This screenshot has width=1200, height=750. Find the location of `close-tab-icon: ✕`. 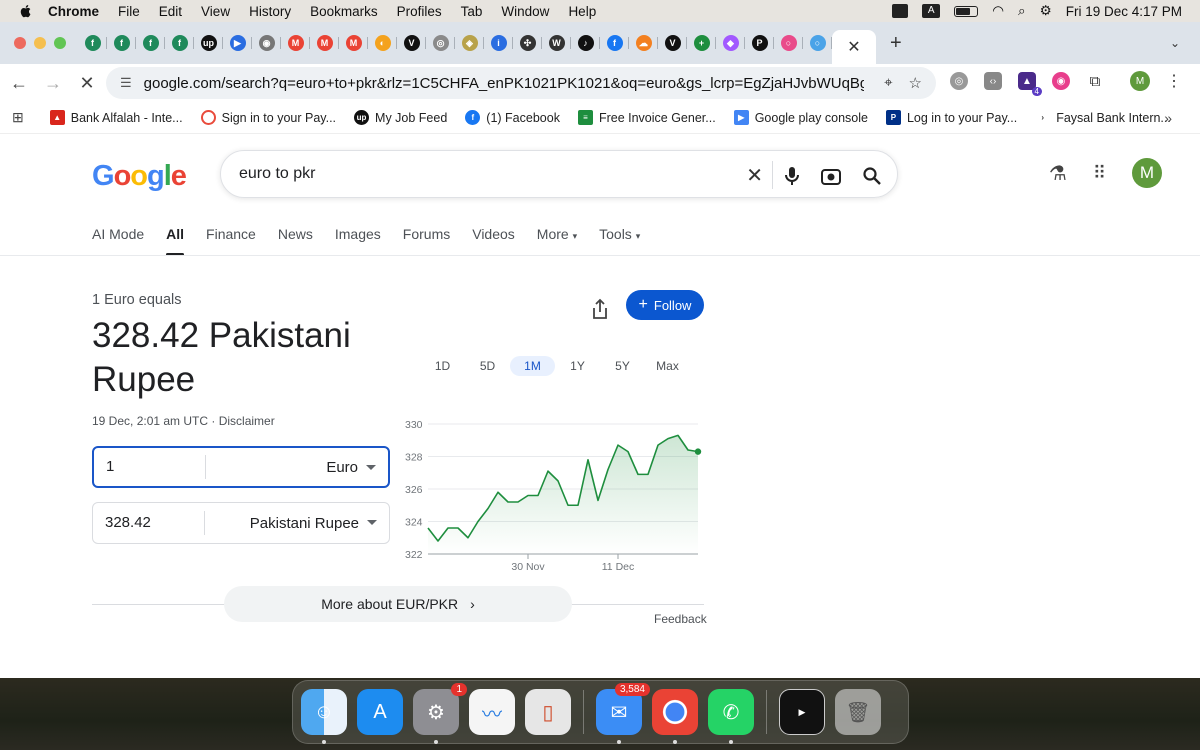

close-tab-icon: ✕ is located at coordinates (853, 47).